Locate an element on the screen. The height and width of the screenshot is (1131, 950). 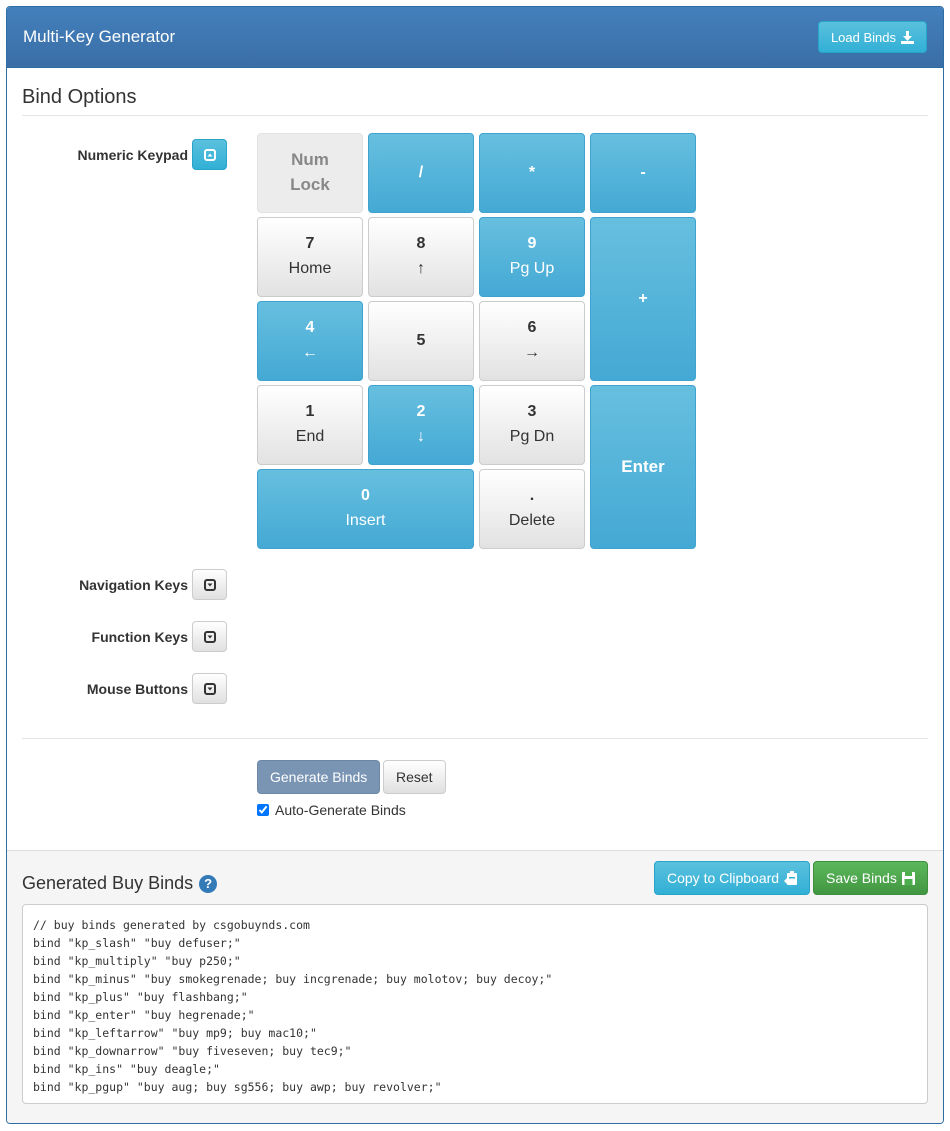
key-main-label: 9 is located at coordinates (532, 244).